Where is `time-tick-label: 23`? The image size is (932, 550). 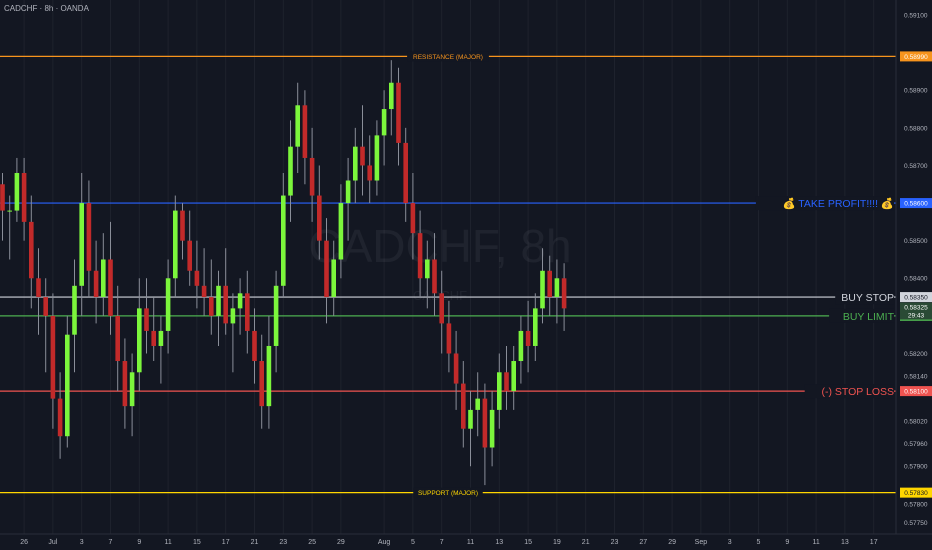 time-tick-label: 23 is located at coordinates (615, 542).